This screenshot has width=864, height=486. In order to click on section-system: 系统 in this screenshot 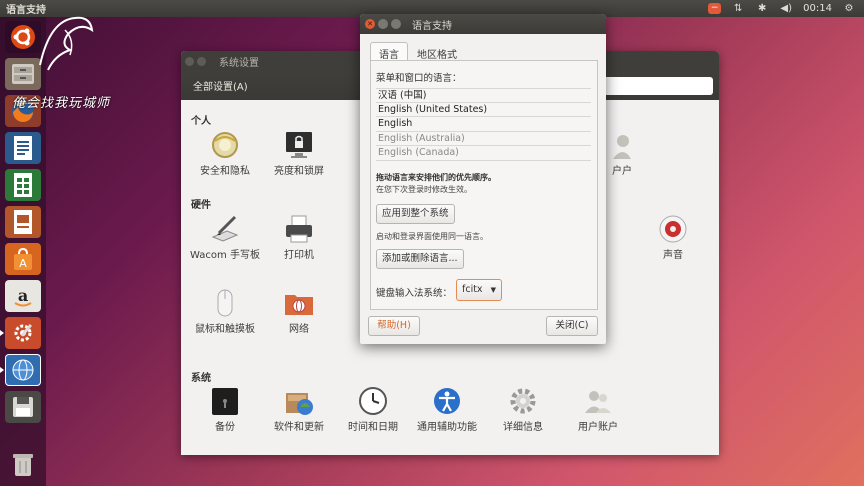, I will do `click(201, 378)`.